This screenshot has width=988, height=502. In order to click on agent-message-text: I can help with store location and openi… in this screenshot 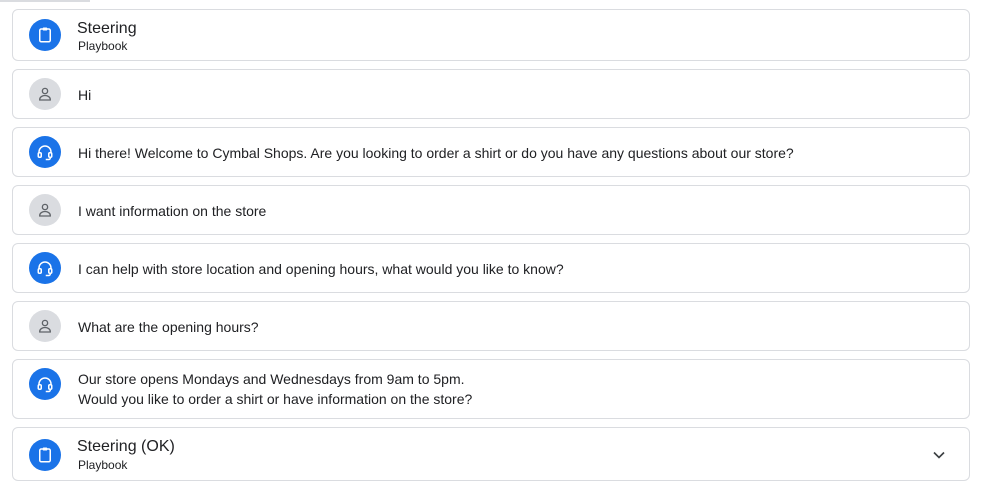, I will do `click(321, 269)`.